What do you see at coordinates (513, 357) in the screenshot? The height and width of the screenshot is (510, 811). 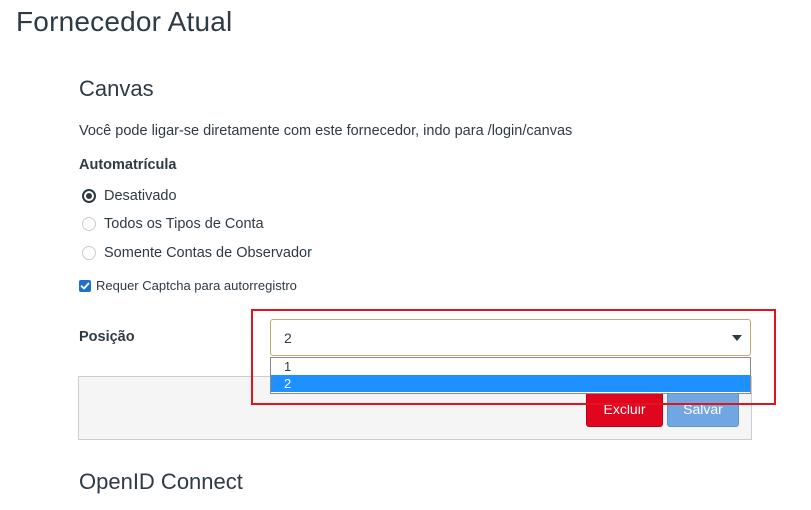 I see `highlight-annotation-box` at bounding box center [513, 357].